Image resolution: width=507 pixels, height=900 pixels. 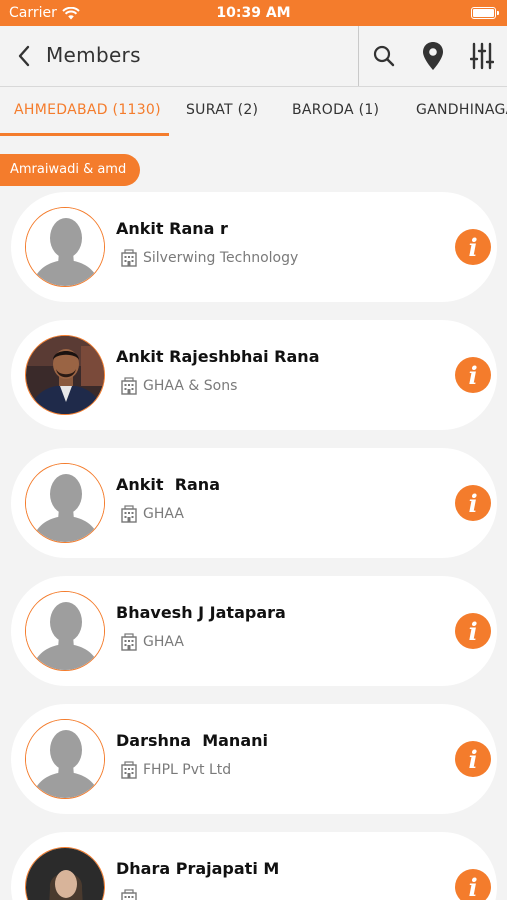 I want to click on company-name: FHPL Pvt Ltd, so click(x=187, y=770).